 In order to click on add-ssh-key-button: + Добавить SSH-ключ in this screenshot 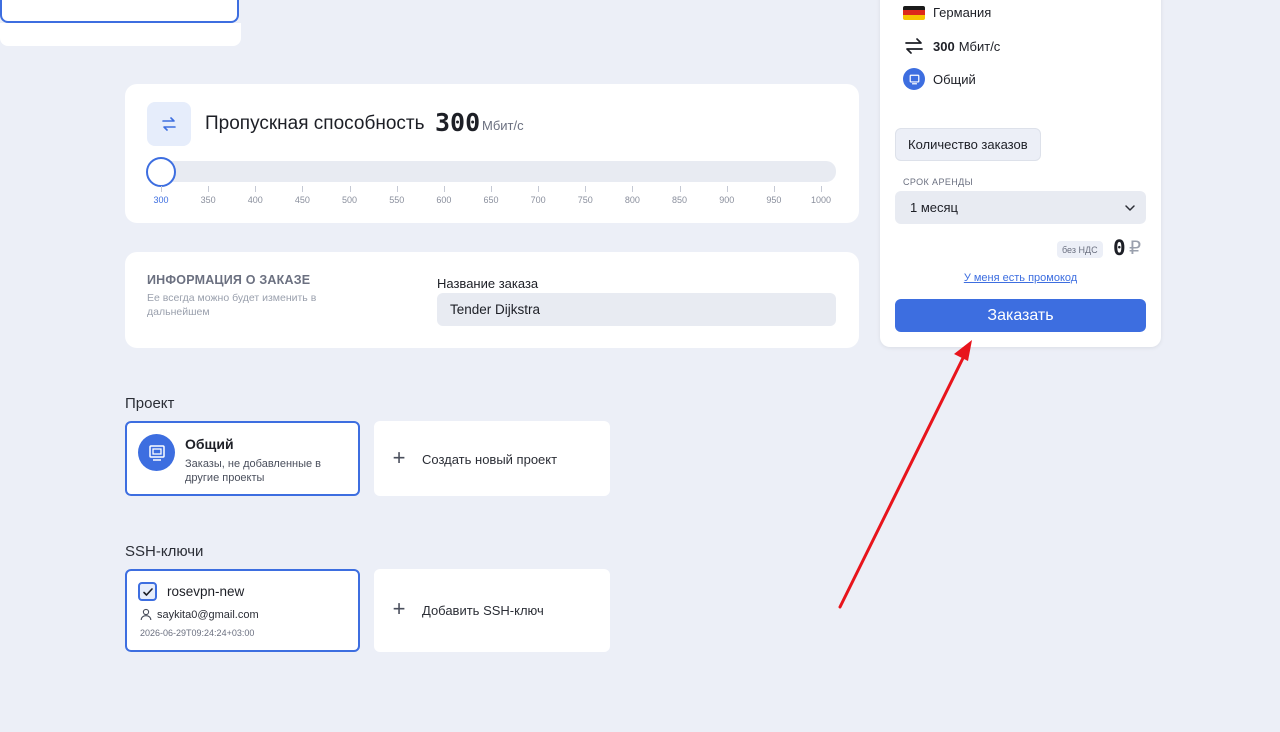, I will do `click(492, 610)`.